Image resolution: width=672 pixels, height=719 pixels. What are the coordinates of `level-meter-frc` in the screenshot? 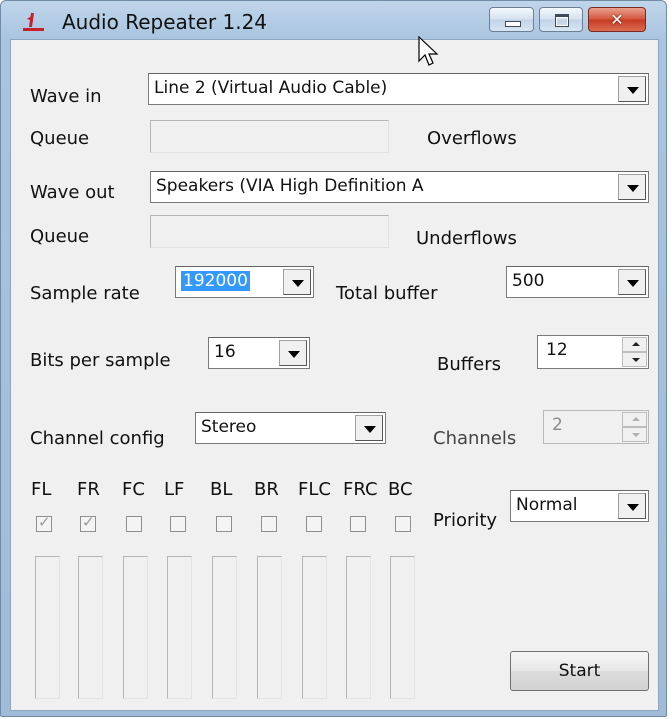 It's located at (358, 627).